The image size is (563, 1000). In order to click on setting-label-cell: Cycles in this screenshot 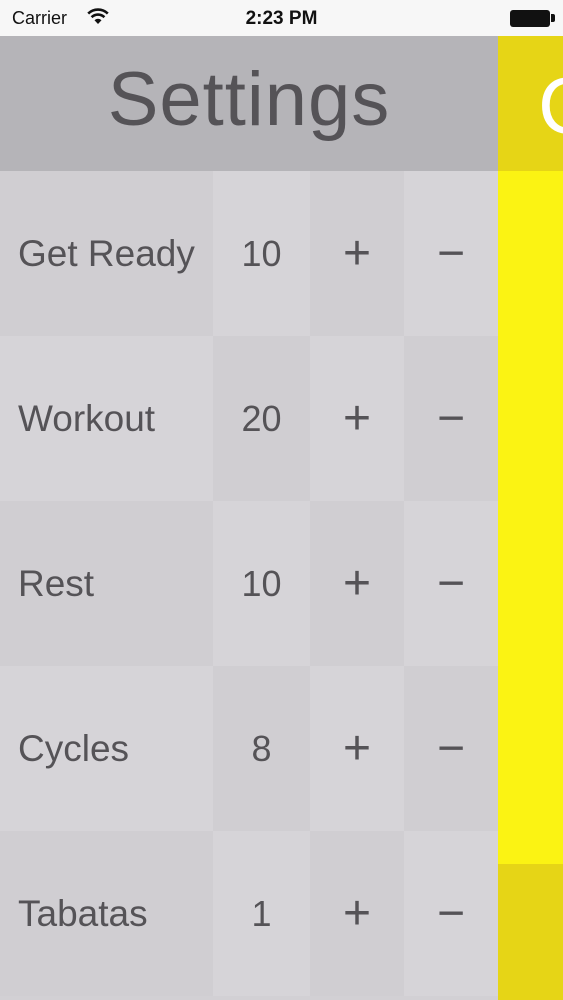, I will do `click(106, 748)`.